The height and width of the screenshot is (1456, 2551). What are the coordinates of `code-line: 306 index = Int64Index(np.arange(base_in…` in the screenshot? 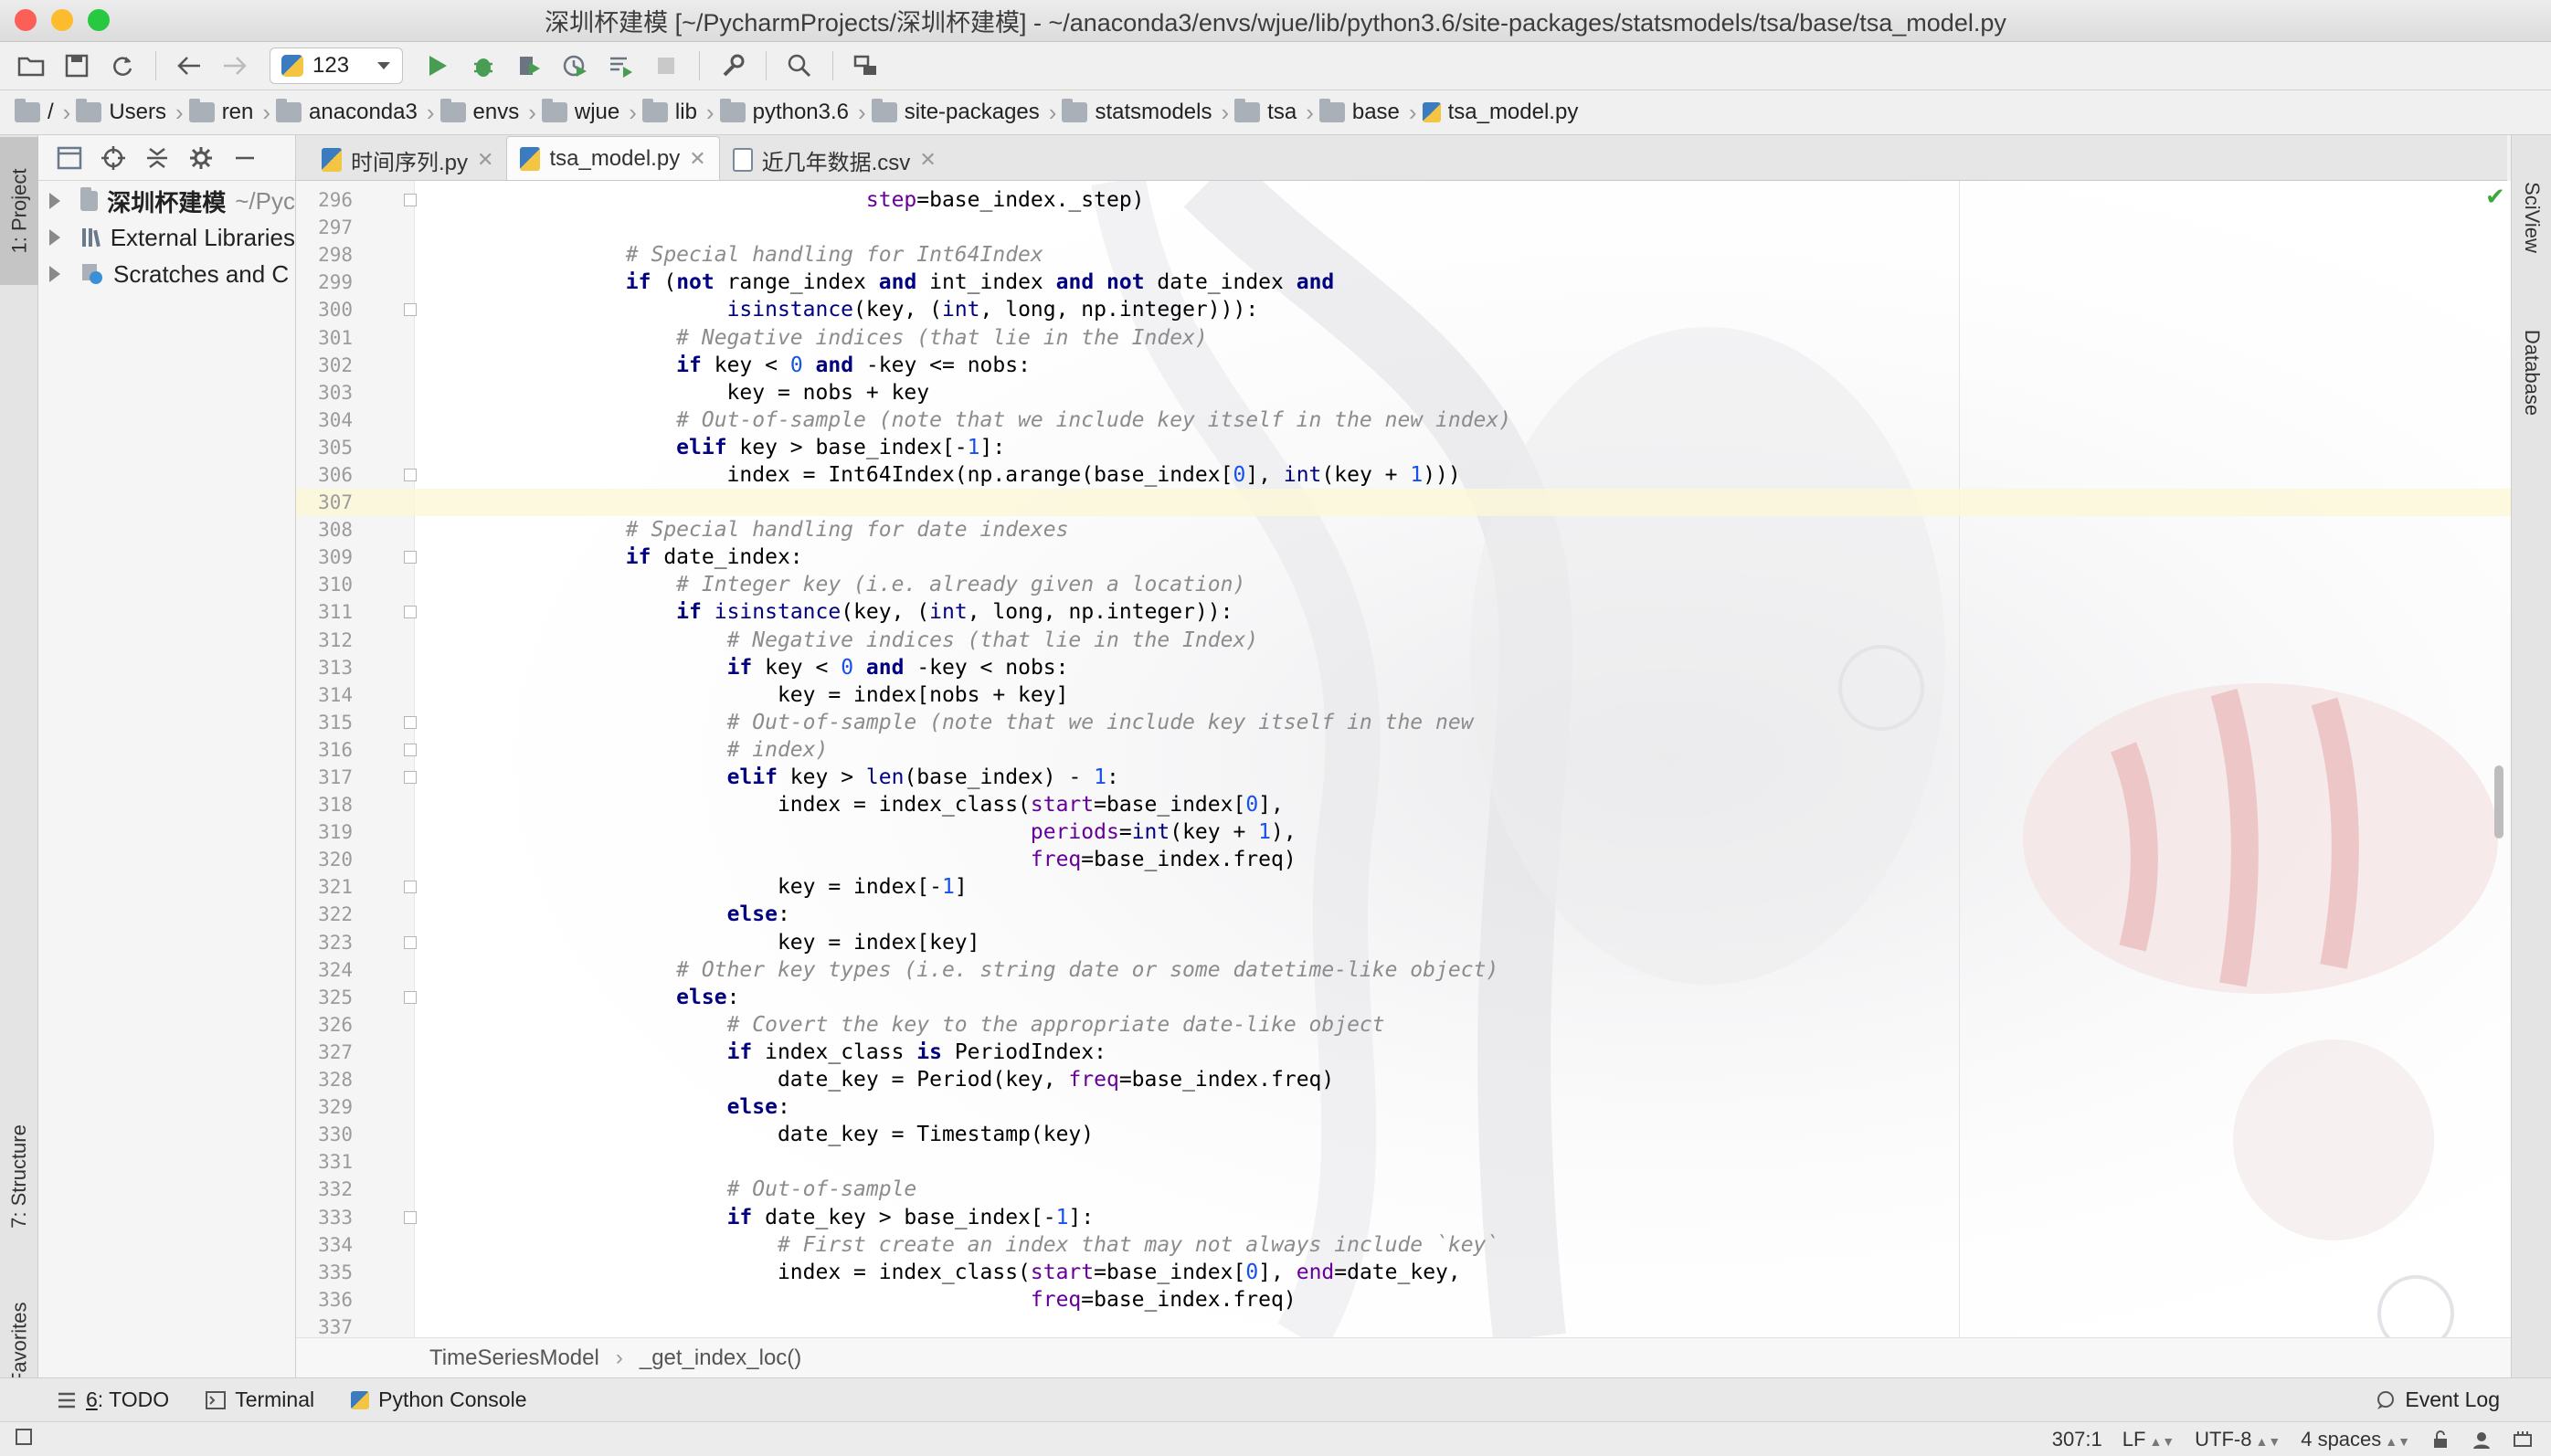 It's located at (1403, 475).